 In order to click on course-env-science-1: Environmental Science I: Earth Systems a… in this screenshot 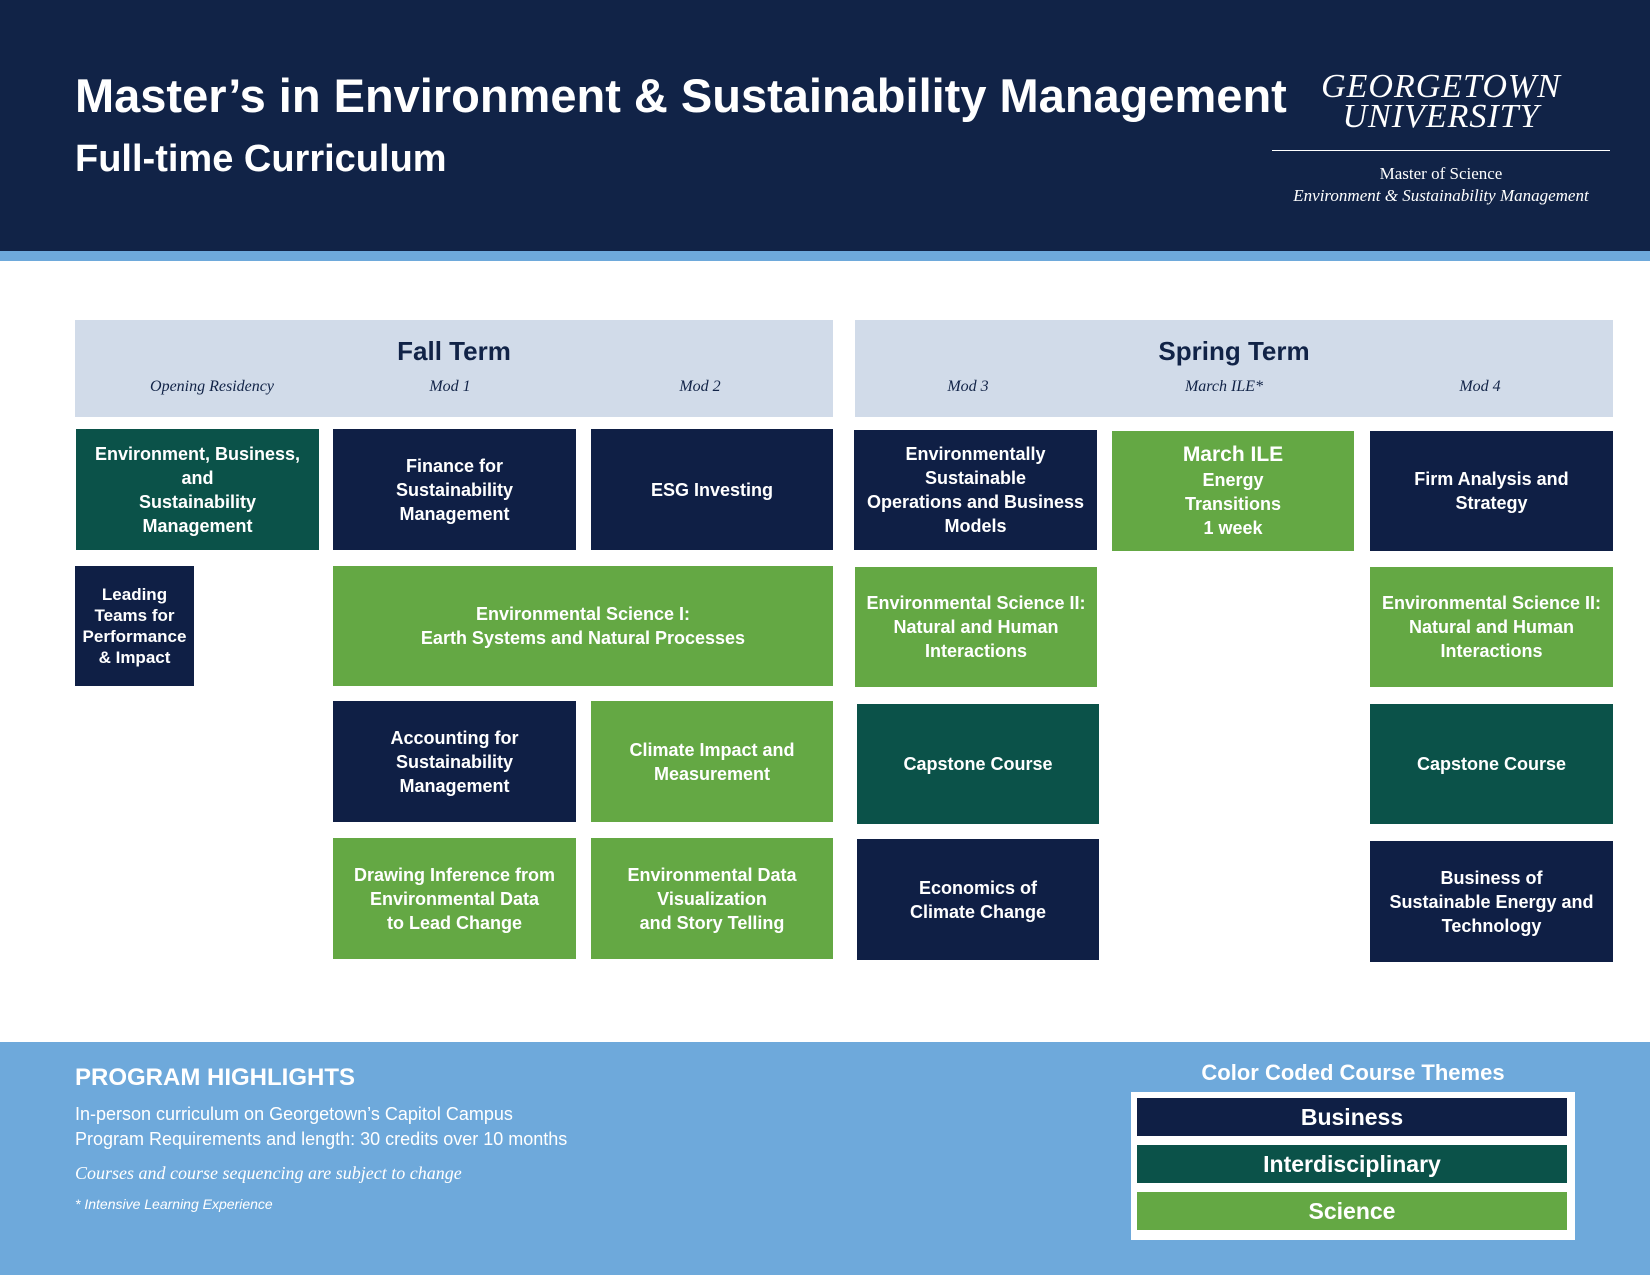, I will do `click(583, 626)`.